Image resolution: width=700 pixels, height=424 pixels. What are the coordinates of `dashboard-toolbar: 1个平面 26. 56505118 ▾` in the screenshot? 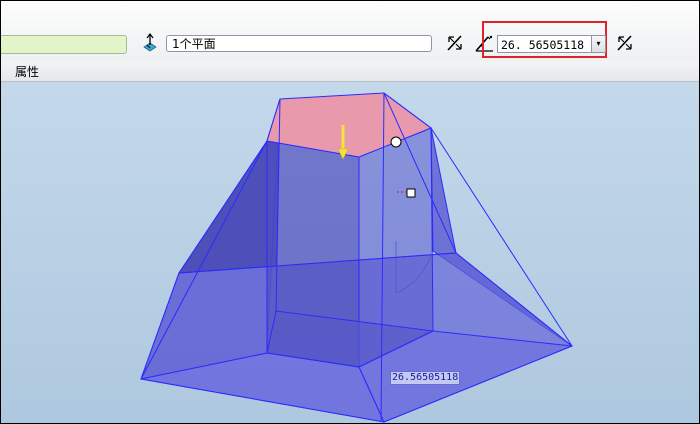 It's located at (350, 31).